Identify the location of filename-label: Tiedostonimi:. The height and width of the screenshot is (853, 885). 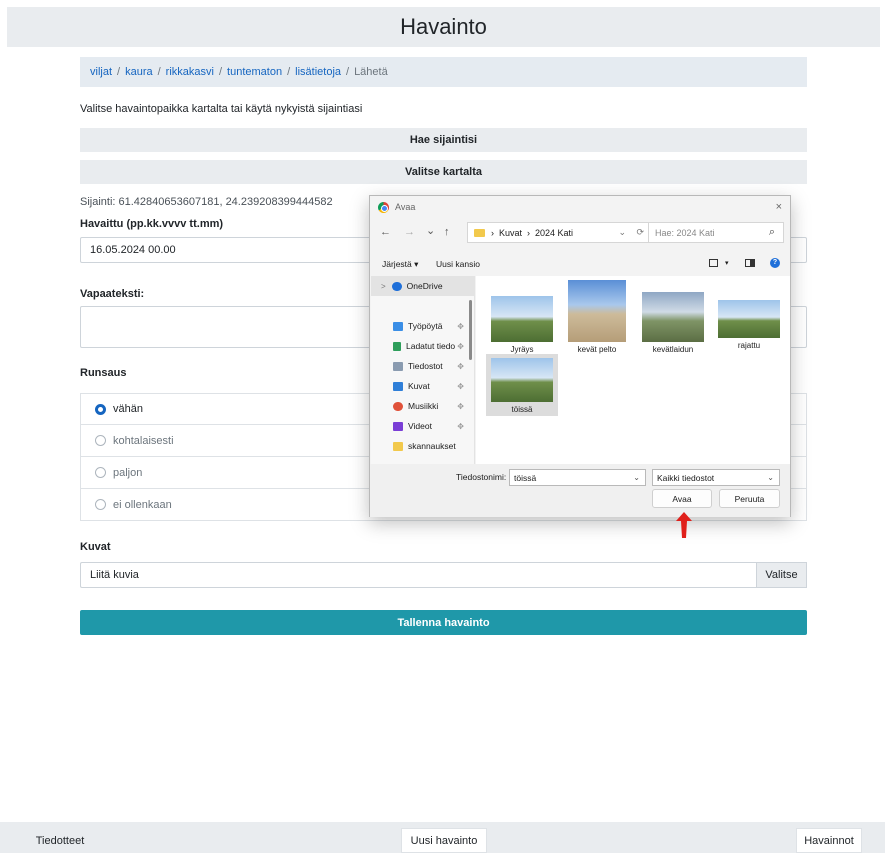
(481, 477).